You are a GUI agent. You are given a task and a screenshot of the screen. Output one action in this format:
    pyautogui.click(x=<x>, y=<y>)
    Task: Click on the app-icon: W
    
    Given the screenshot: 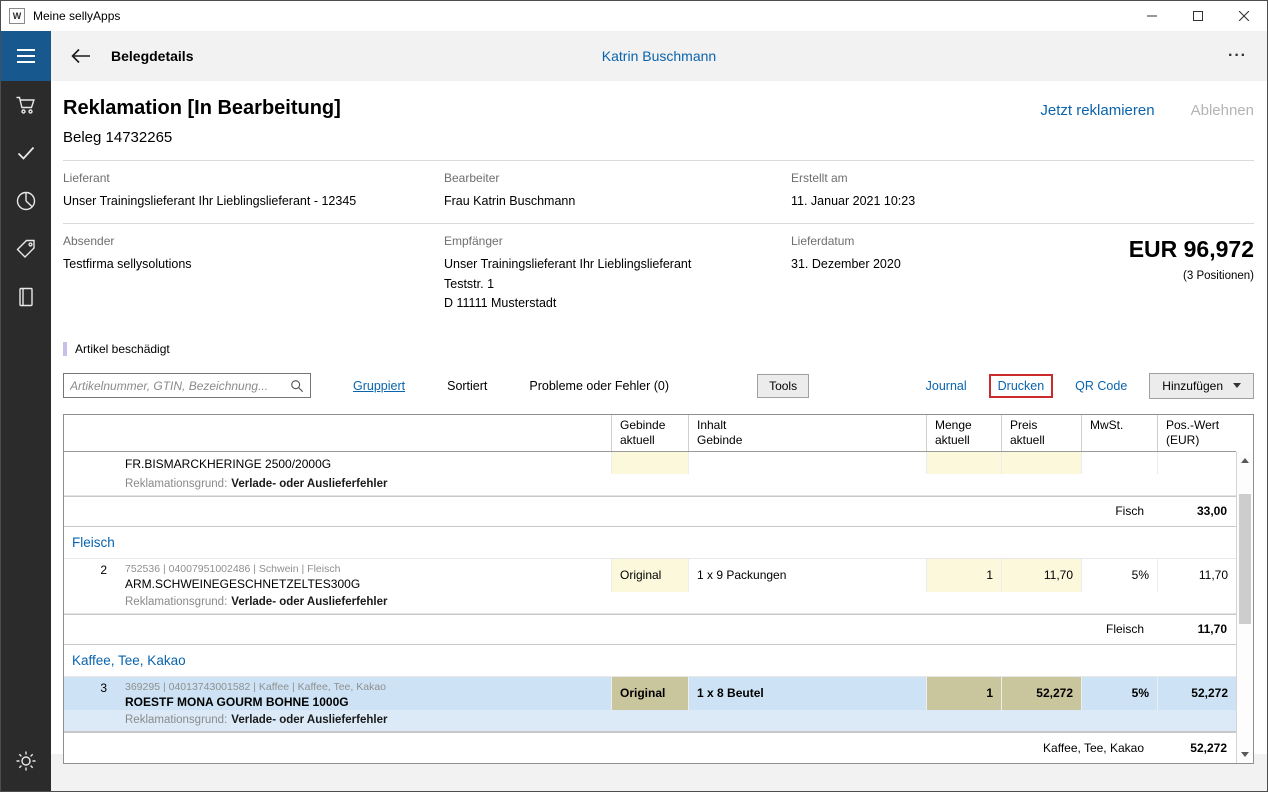 What is the action you would take?
    pyautogui.click(x=17, y=16)
    